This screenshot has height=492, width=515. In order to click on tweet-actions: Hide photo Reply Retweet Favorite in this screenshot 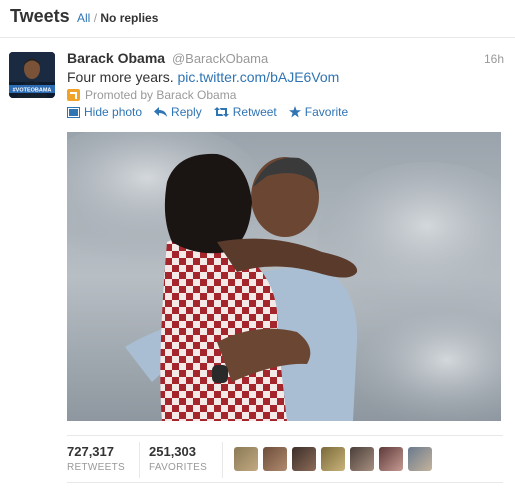, I will do `click(213, 112)`.